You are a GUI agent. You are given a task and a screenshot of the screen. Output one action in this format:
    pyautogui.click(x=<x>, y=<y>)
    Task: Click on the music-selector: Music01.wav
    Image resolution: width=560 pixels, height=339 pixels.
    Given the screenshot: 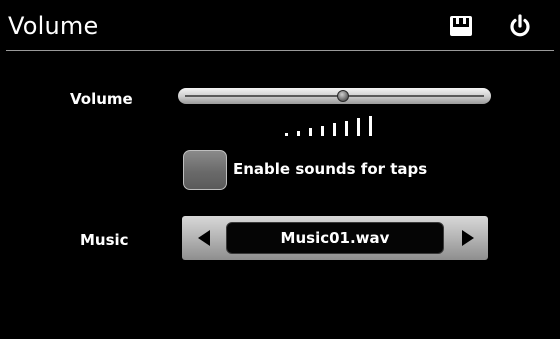 What is the action you would take?
    pyautogui.click(x=335, y=238)
    